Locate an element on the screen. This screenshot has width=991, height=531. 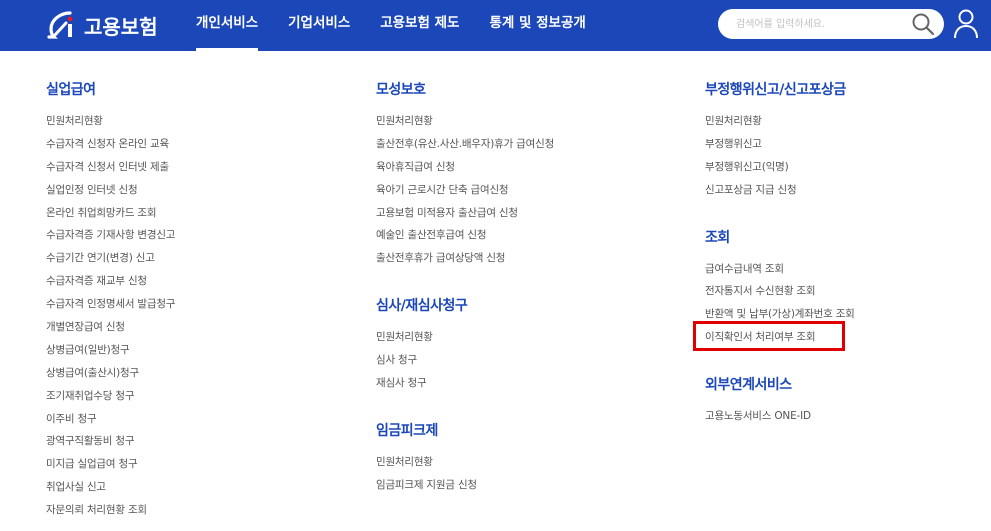
nav-tab-personal-services: 개인서비스 is located at coordinates (227, 25).